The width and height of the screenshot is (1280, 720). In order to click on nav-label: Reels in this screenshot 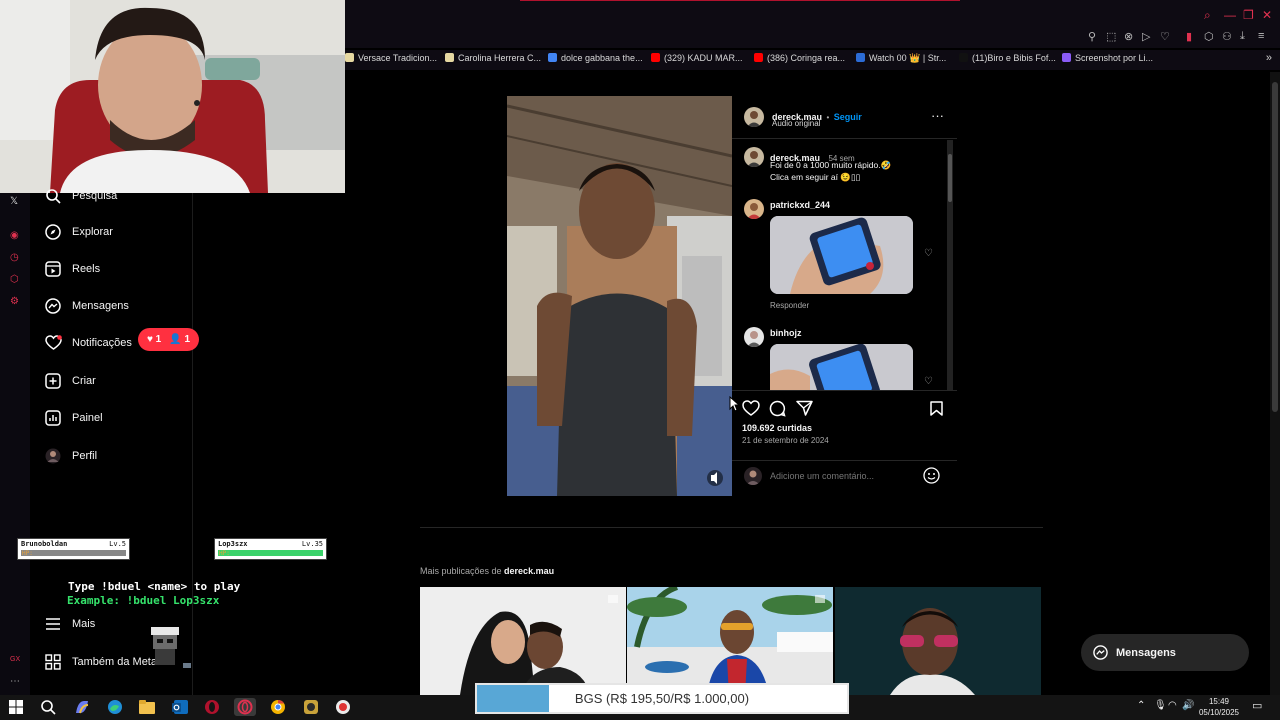, I will do `click(86, 269)`.